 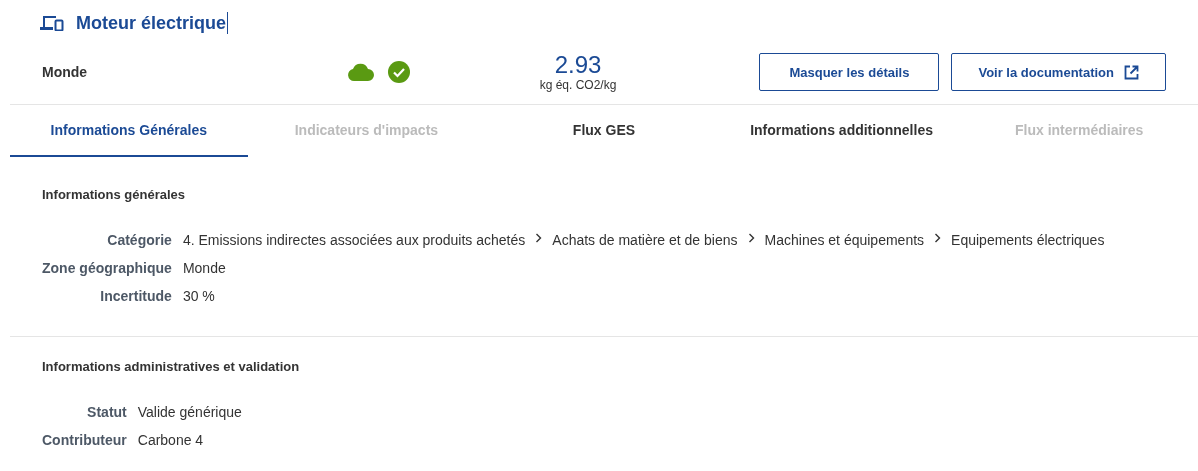 What do you see at coordinates (399, 72) in the screenshot?
I see `check-circle-icon` at bounding box center [399, 72].